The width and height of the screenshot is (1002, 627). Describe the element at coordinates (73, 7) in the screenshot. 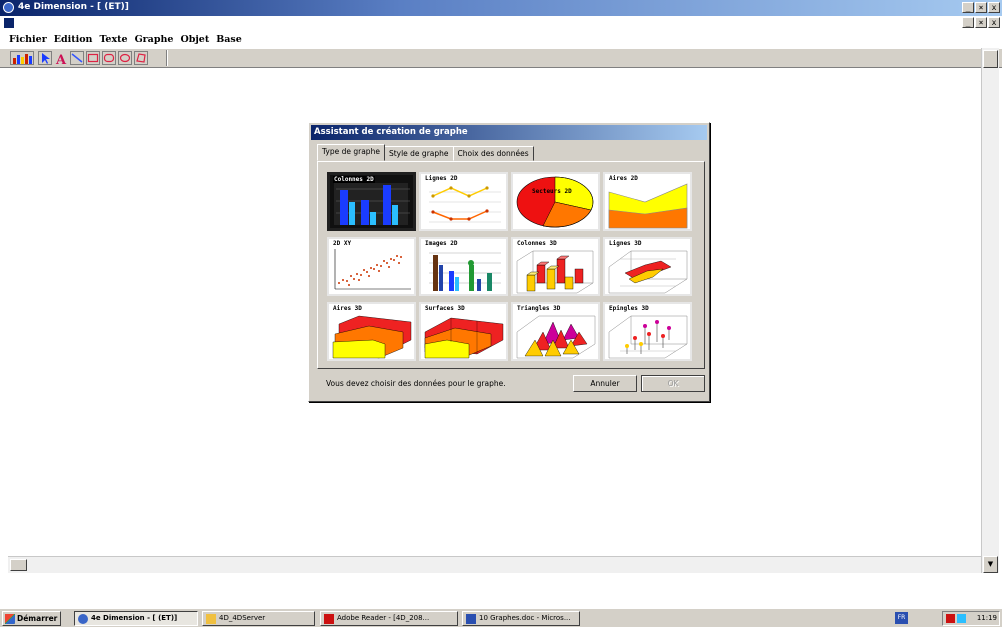

I see `window-title: 4e Dimension - [ (ET)]` at that location.